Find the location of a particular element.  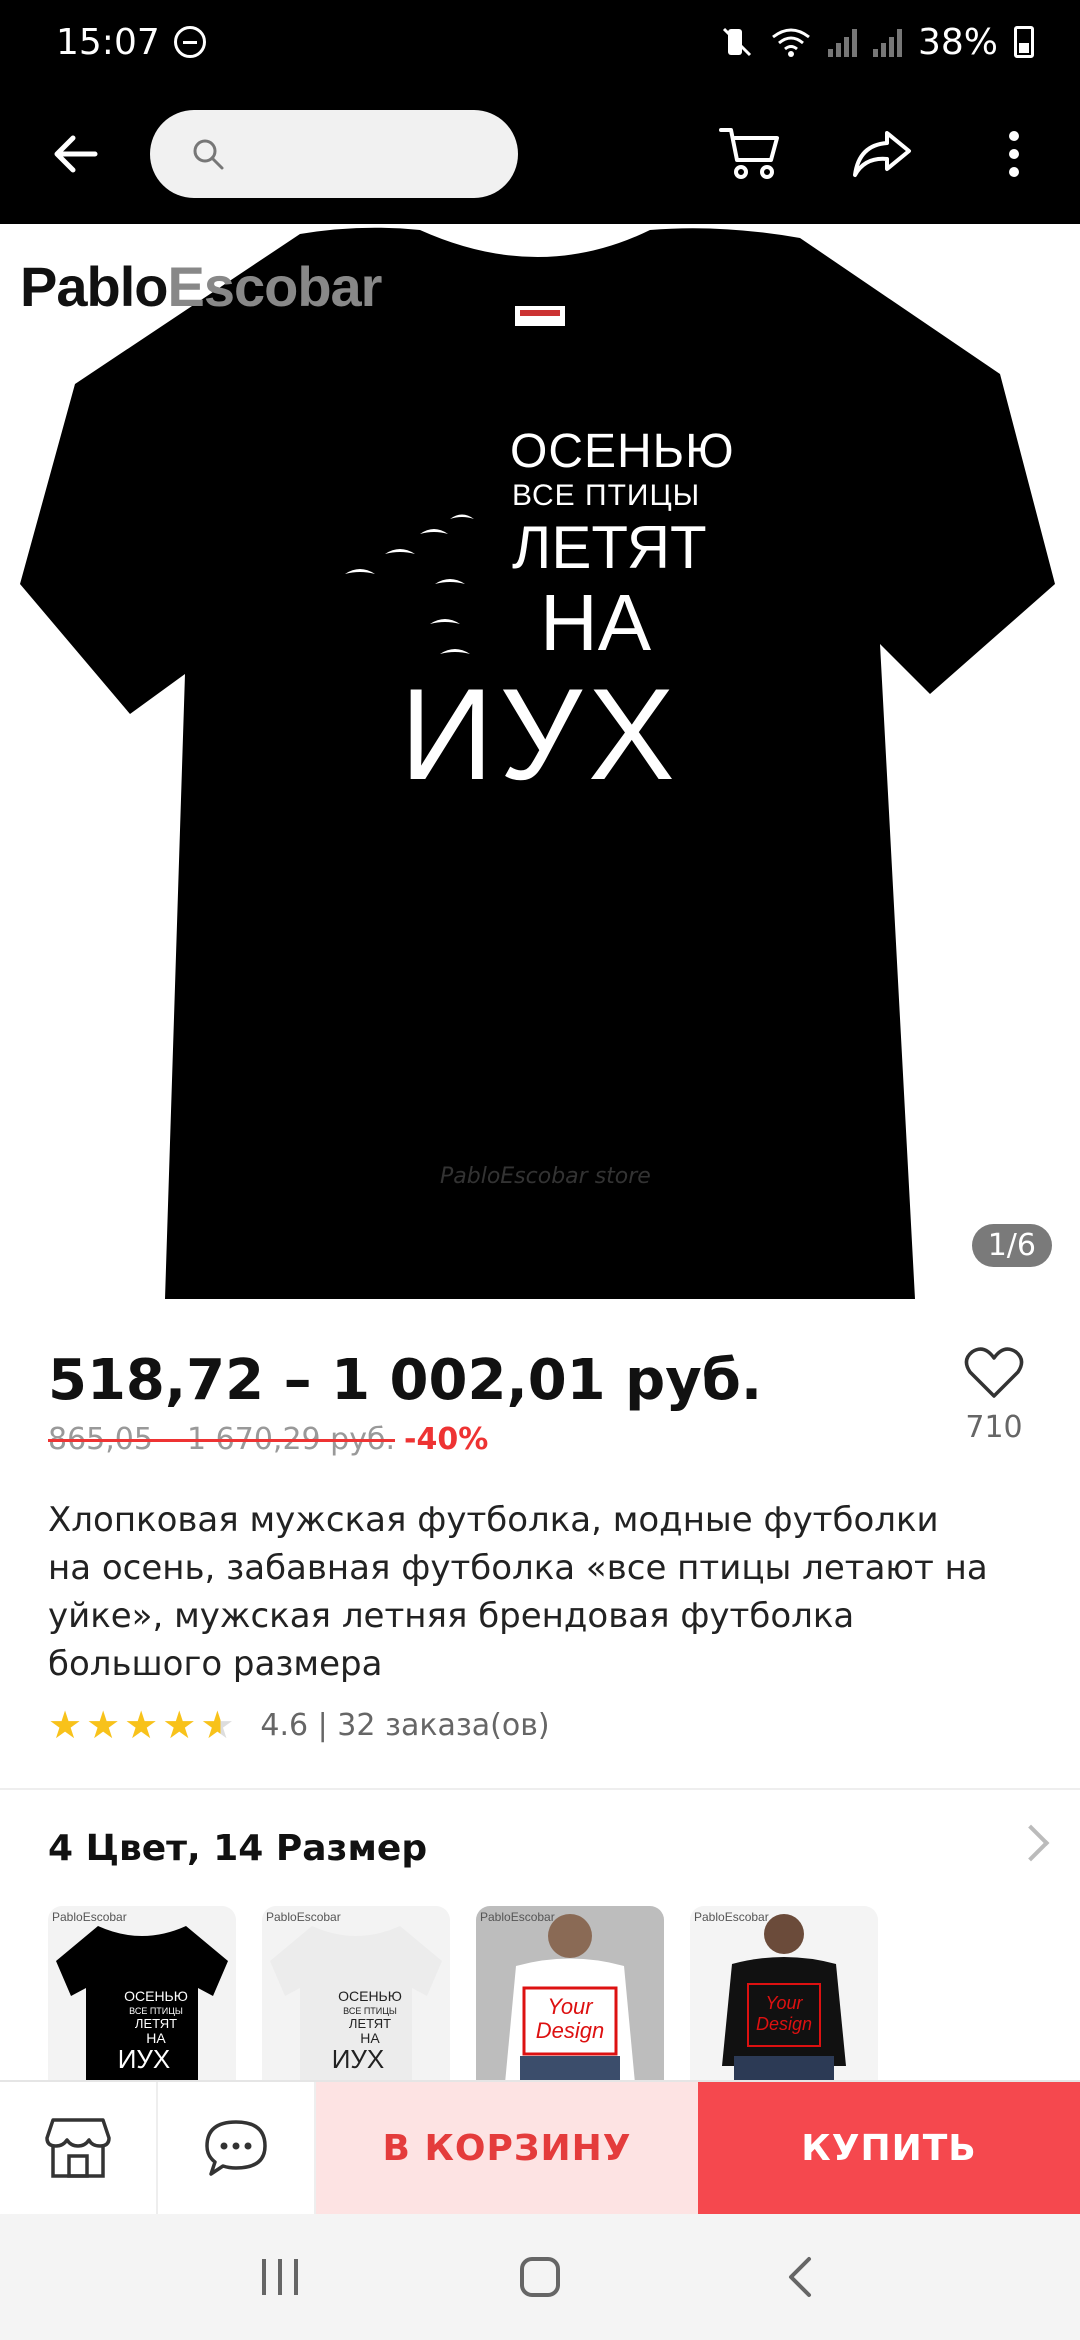

home-icon is located at coordinates (540, 2277).